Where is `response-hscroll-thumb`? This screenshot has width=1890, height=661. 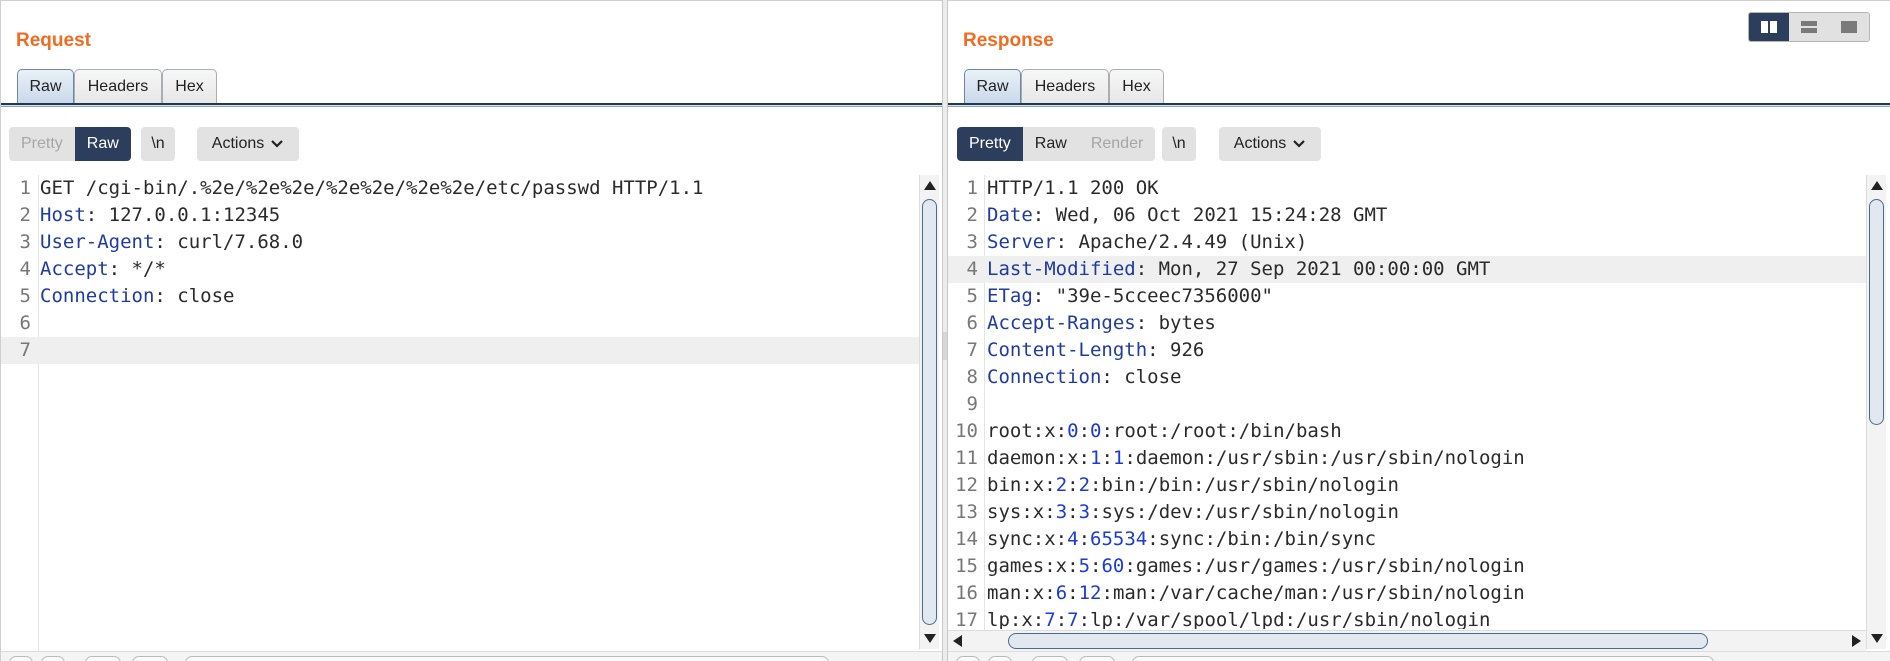 response-hscroll-thumb is located at coordinates (1358, 641).